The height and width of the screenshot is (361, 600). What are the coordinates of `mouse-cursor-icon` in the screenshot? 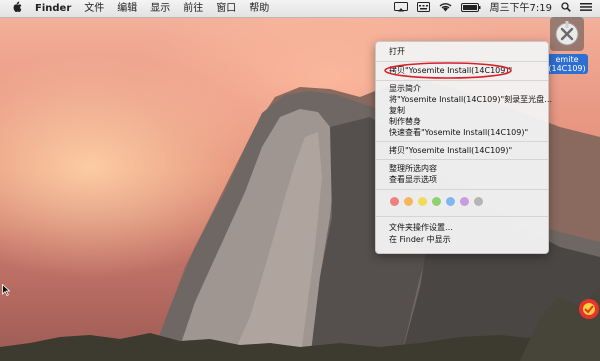 It's located at (6, 290).